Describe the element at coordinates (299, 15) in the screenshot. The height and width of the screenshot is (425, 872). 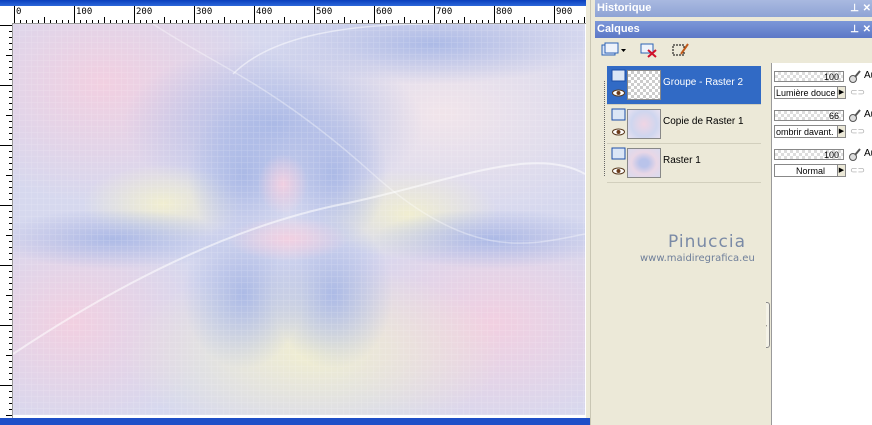
I see `horizontal-ruler: 0 100 200 300 400 500 600 700 800 900` at that location.